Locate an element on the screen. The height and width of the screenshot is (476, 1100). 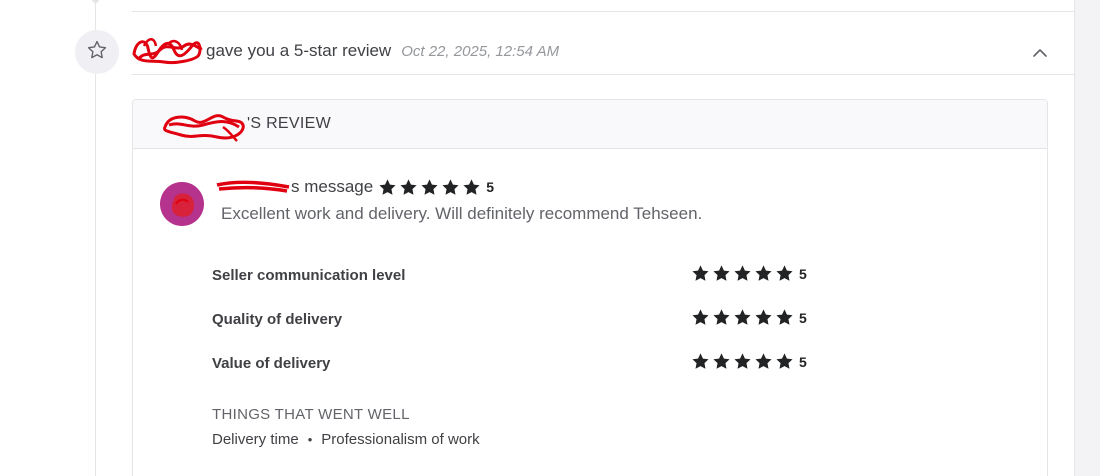
message-heading: s message 5 is located at coordinates (354, 187).